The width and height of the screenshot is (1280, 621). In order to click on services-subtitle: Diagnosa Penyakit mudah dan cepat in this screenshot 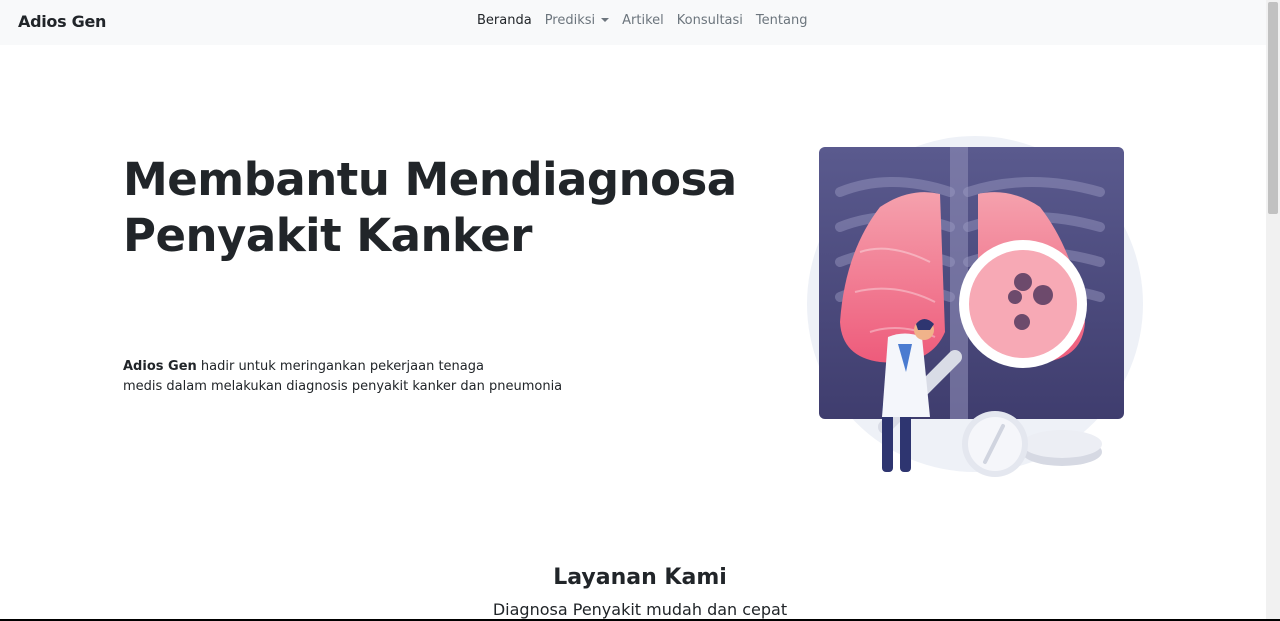, I will do `click(640, 609)`.